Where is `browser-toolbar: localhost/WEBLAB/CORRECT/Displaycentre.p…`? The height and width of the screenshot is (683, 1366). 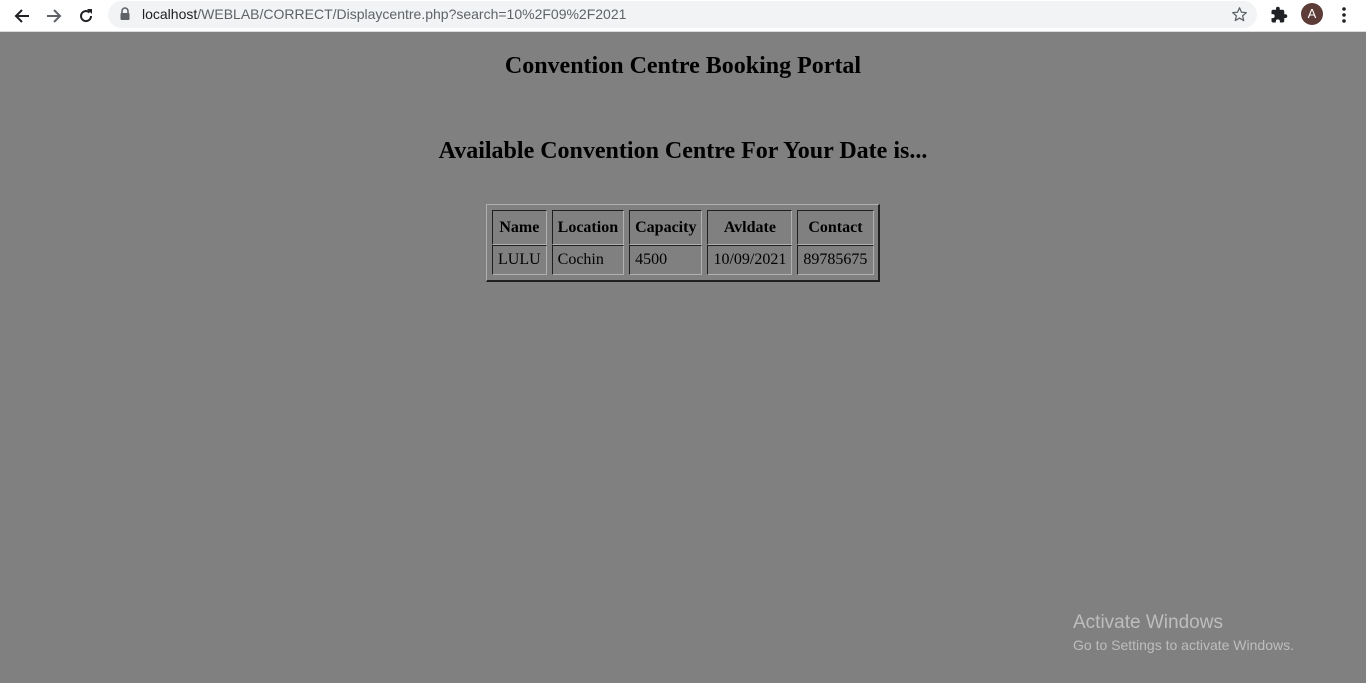 browser-toolbar: localhost/WEBLAB/CORRECT/Displaycentre.p… is located at coordinates (683, 16).